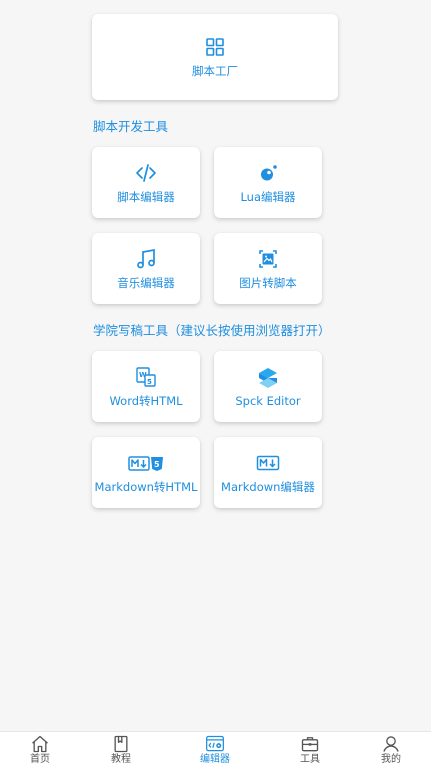  What do you see at coordinates (215, 759) in the screenshot?
I see `tab-editor-label: 编辑器` at bounding box center [215, 759].